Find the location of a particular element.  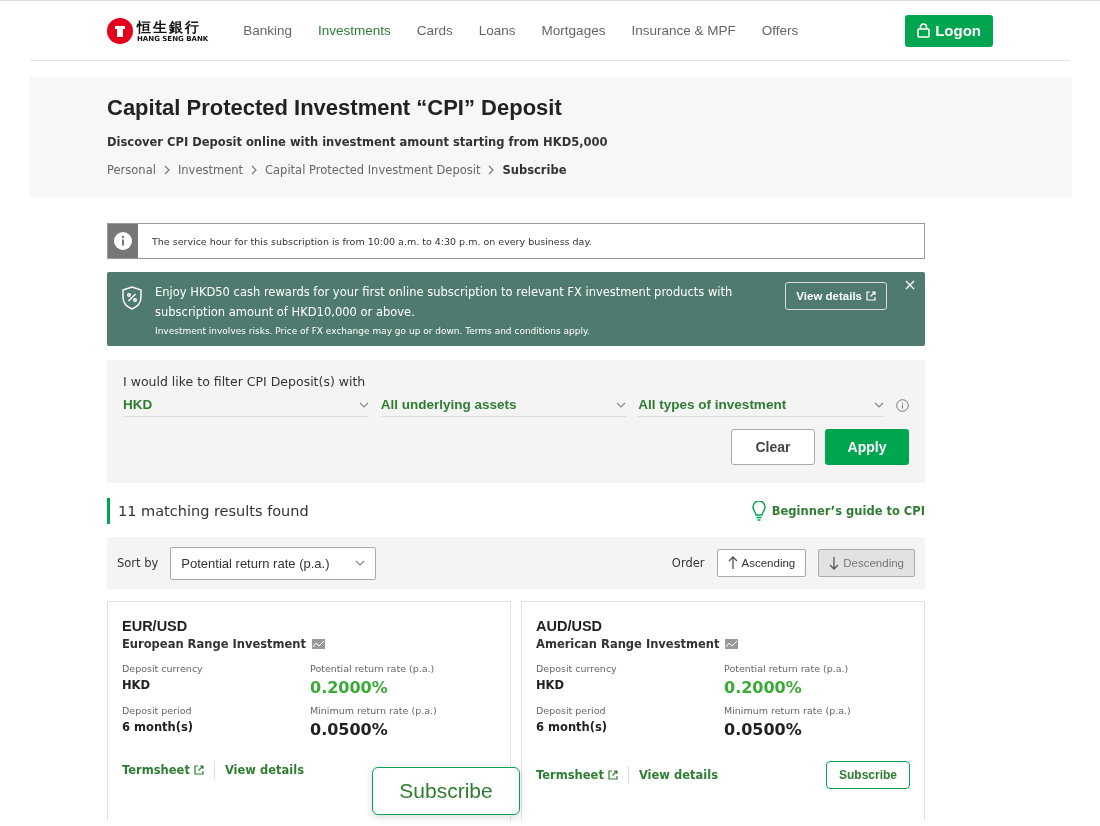

nav-link: Insurance & MPF is located at coordinates (683, 30).